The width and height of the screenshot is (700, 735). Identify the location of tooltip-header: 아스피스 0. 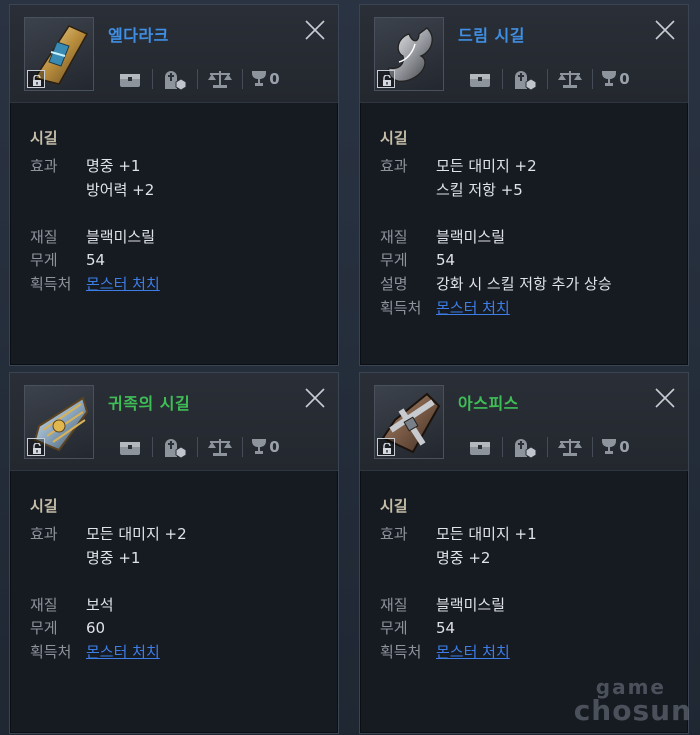
(524, 422).